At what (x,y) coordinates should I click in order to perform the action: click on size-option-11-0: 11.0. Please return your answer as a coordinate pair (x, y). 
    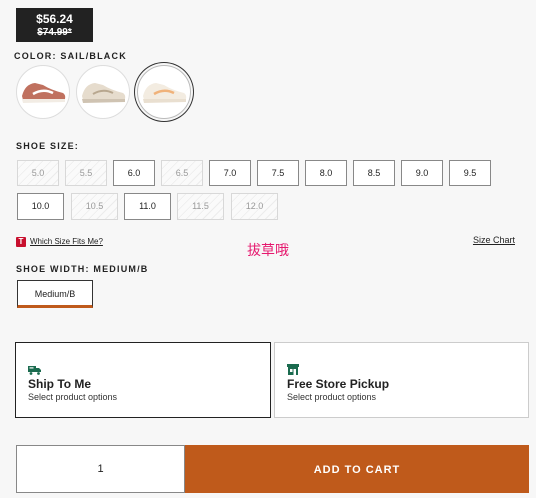
    Looking at the image, I should click on (147, 206).